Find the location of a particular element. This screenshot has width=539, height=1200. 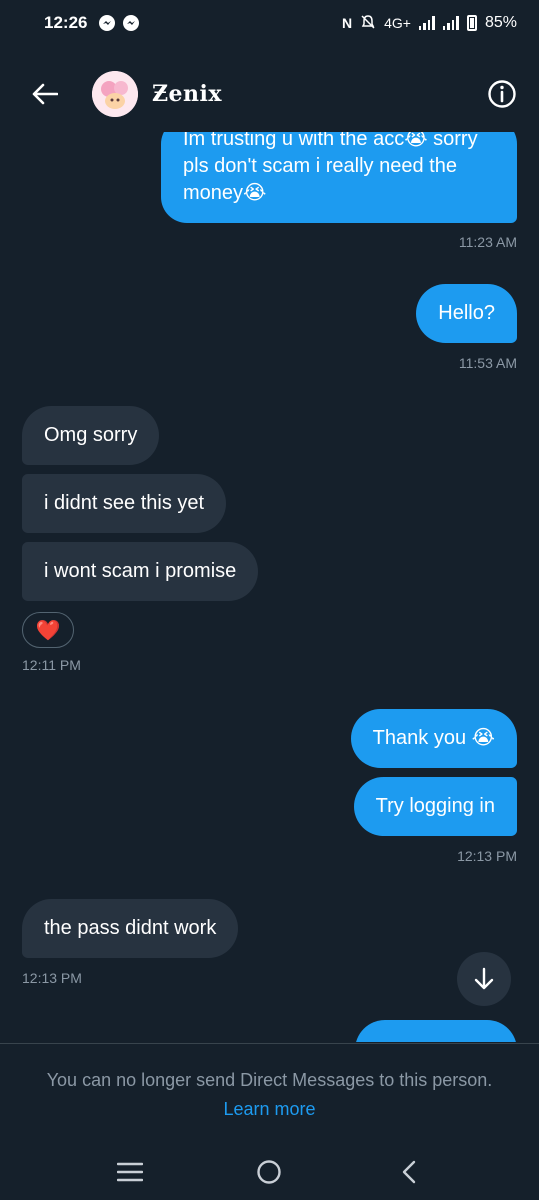

message-bubble-outgoing: Hello? is located at coordinates (466, 313).